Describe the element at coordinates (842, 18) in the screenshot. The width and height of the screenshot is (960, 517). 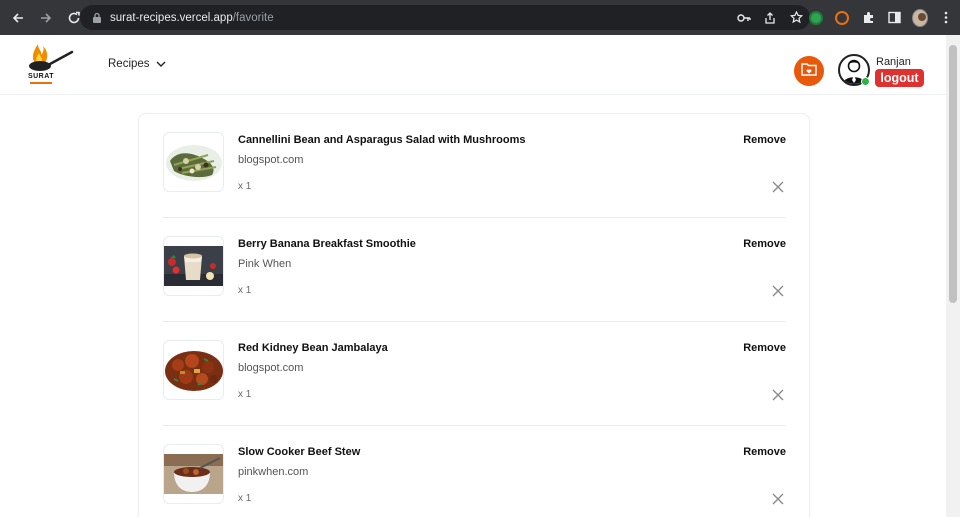
I see `extension-cookie-icon` at that location.